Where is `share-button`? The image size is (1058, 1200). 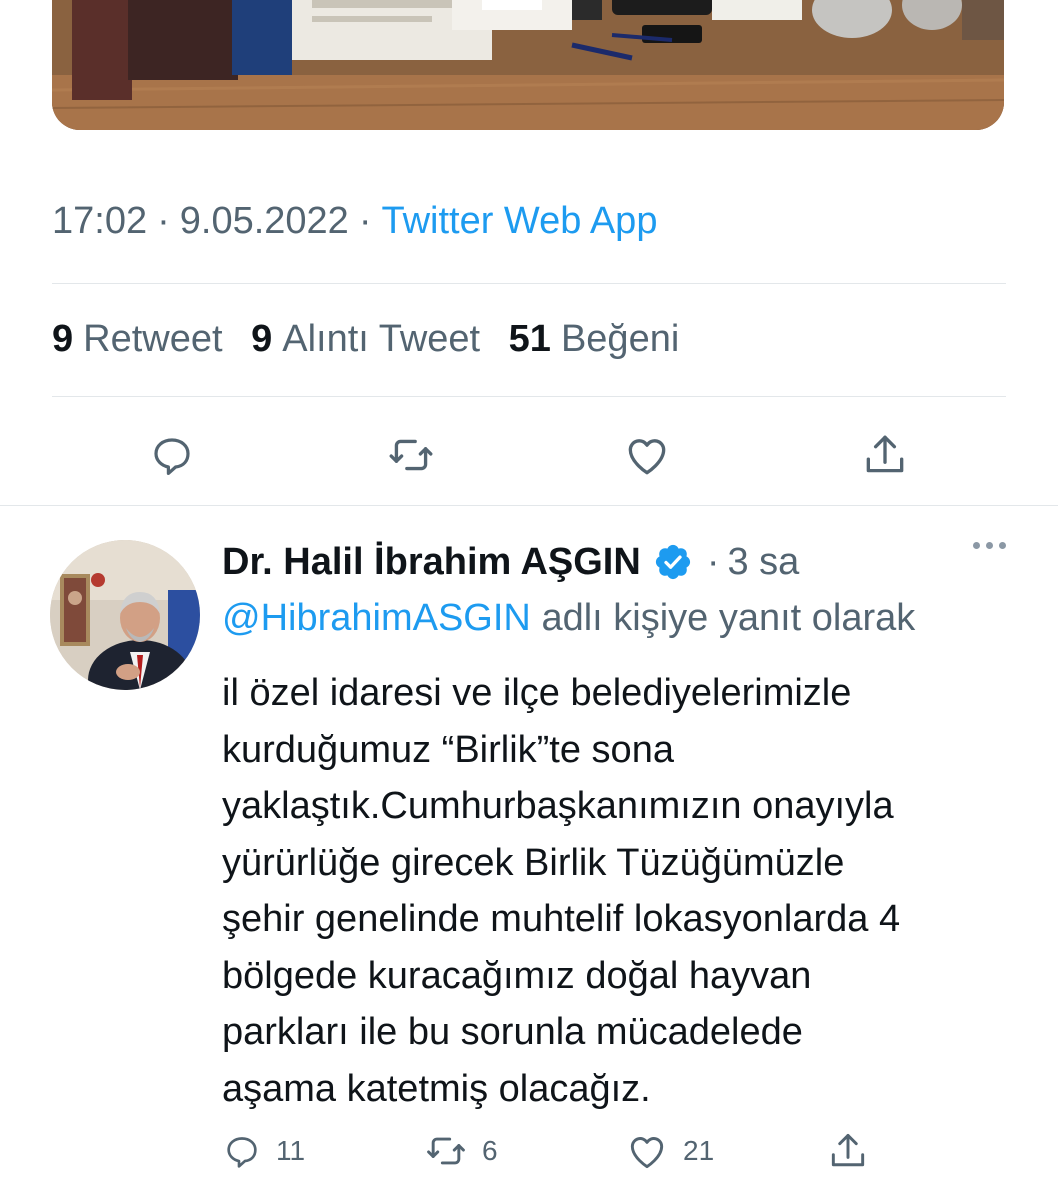 share-button is located at coordinates (885, 455).